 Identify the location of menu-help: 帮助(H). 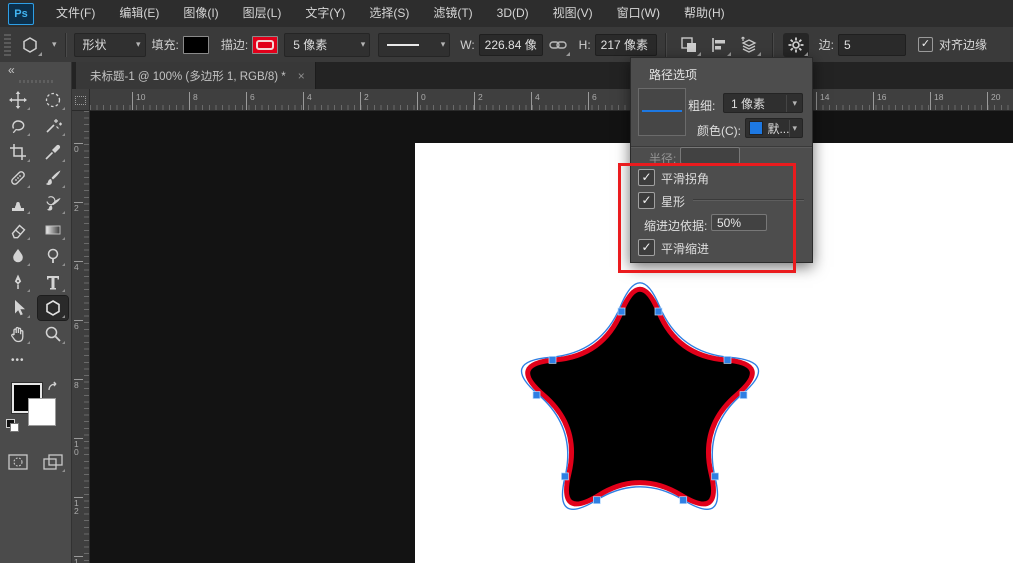
(704, 13).